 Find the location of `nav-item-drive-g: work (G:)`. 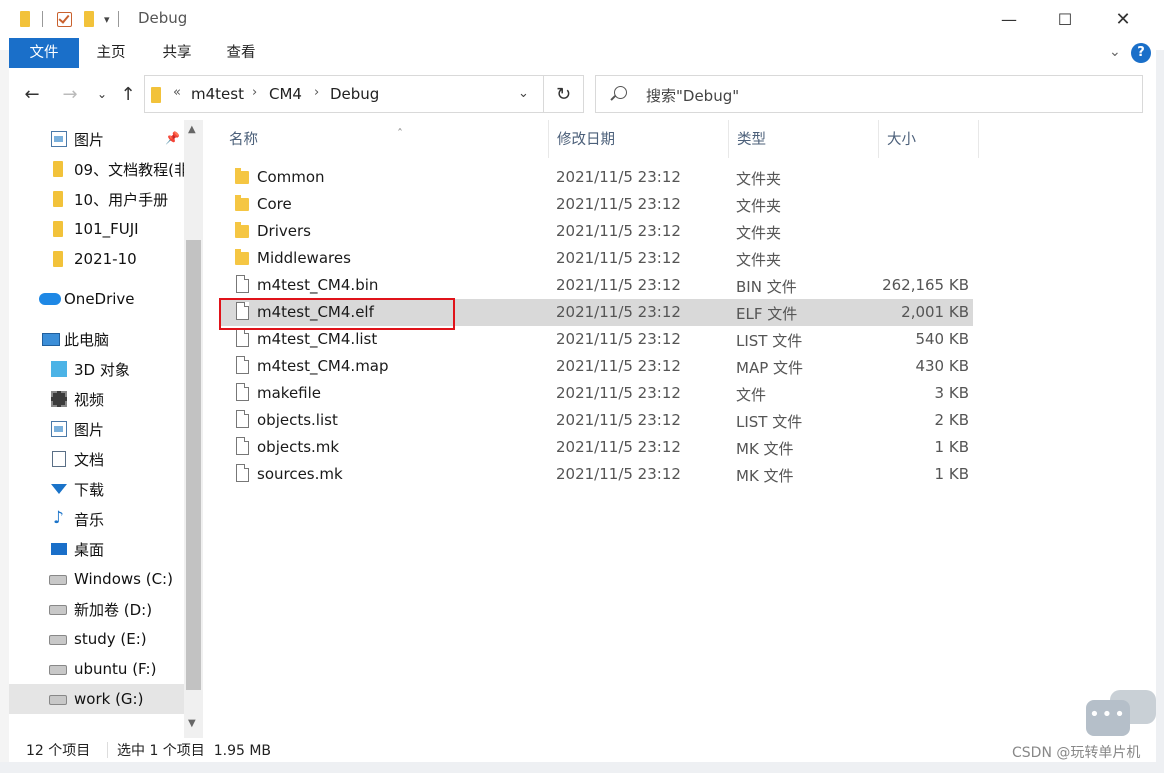

nav-item-drive-g: work (G:) is located at coordinates (96, 699).